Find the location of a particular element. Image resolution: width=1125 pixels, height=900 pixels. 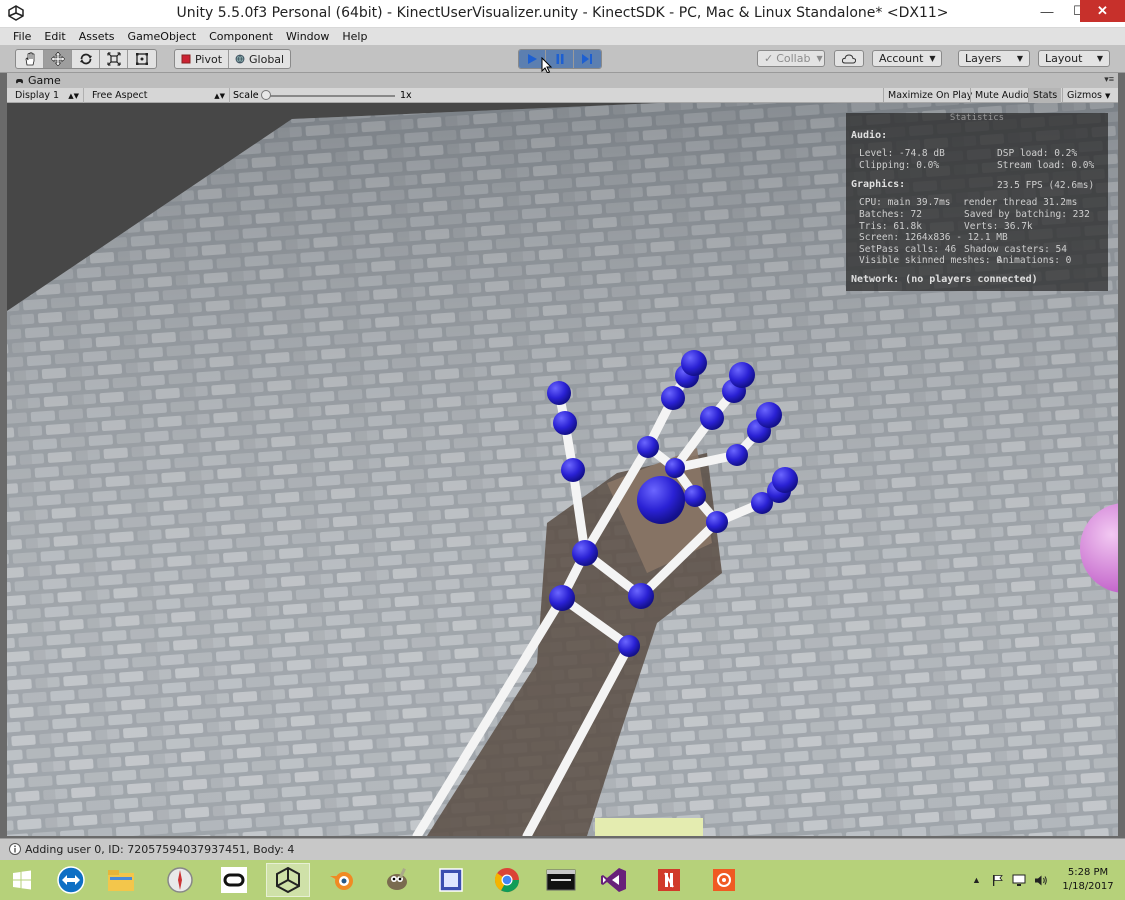

scale-slider-track is located at coordinates (330, 96).